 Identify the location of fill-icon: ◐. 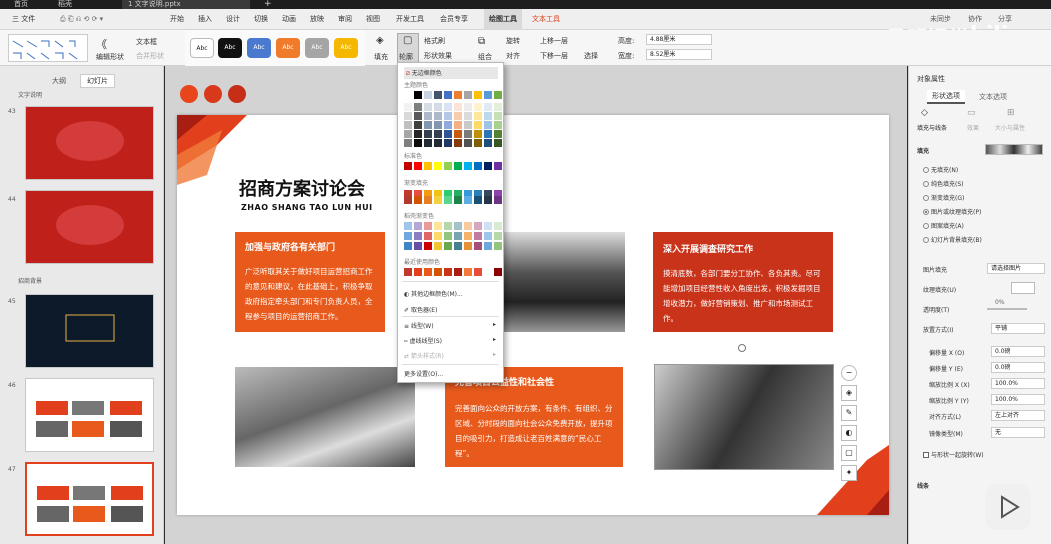
(849, 433).